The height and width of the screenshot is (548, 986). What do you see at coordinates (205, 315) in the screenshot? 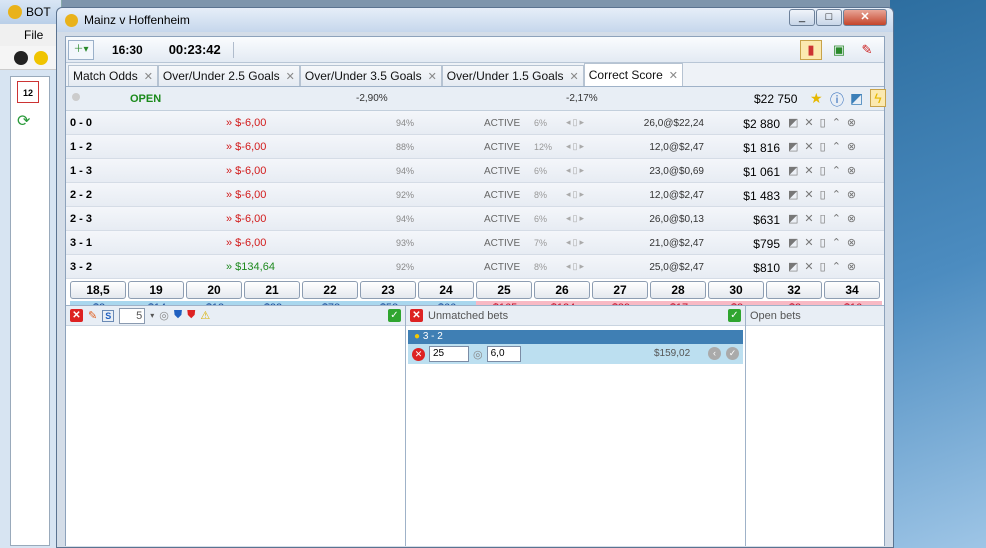
I see `warning-icon: ⚠` at bounding box center [205, 315].